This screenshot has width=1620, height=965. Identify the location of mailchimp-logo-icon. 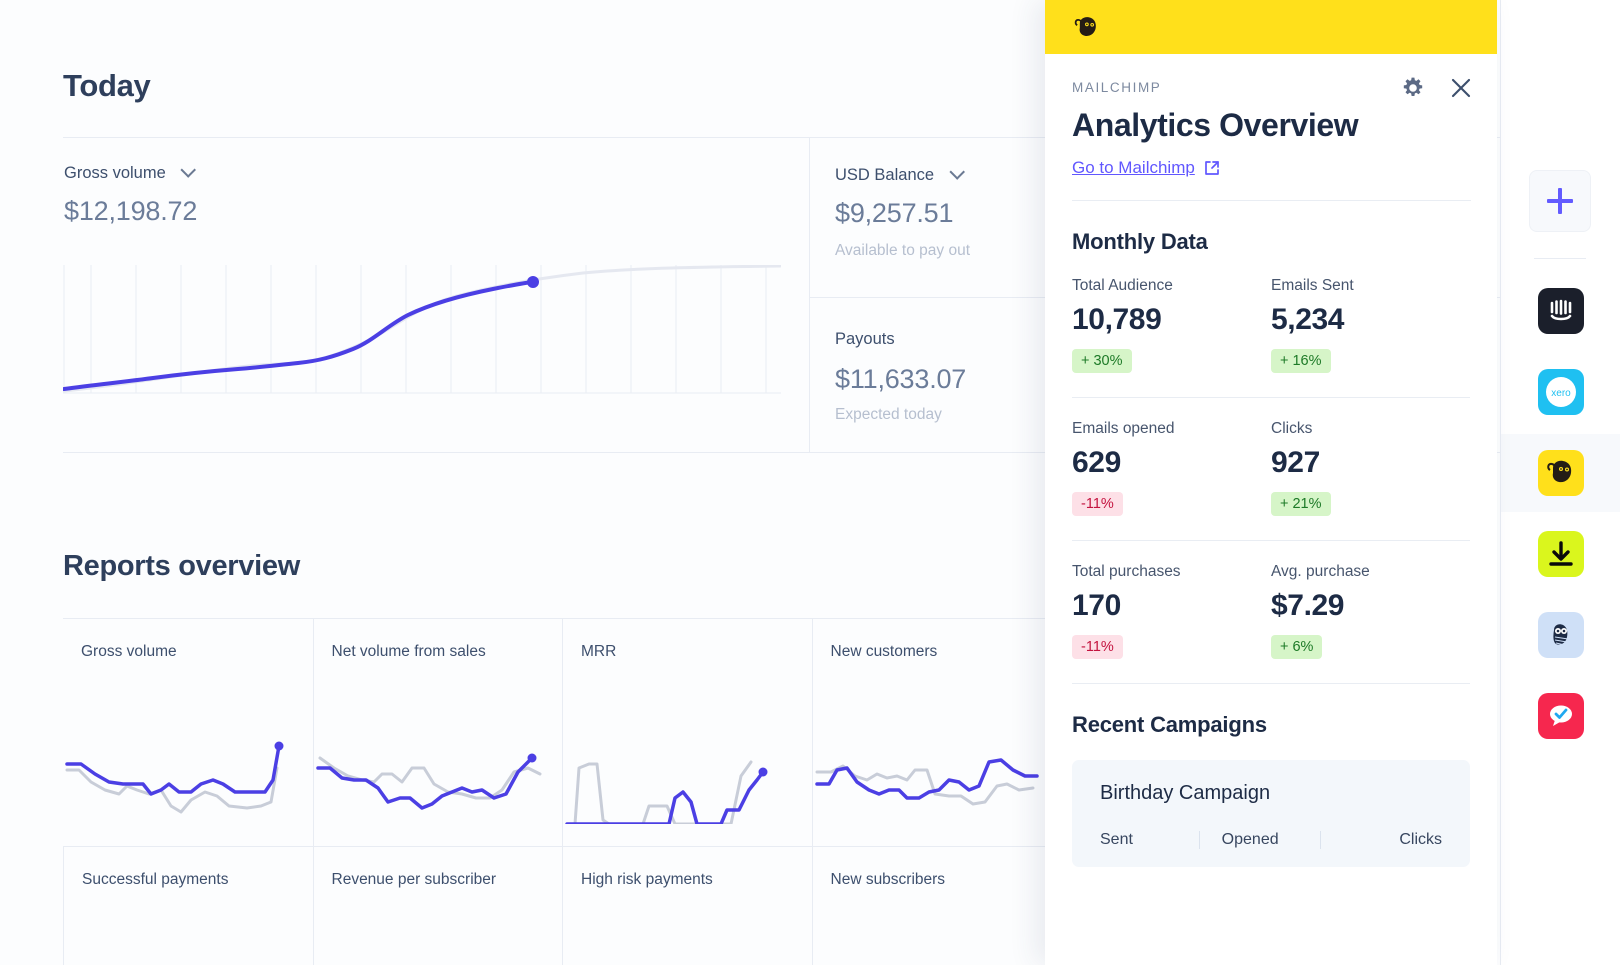
(1085, 26).